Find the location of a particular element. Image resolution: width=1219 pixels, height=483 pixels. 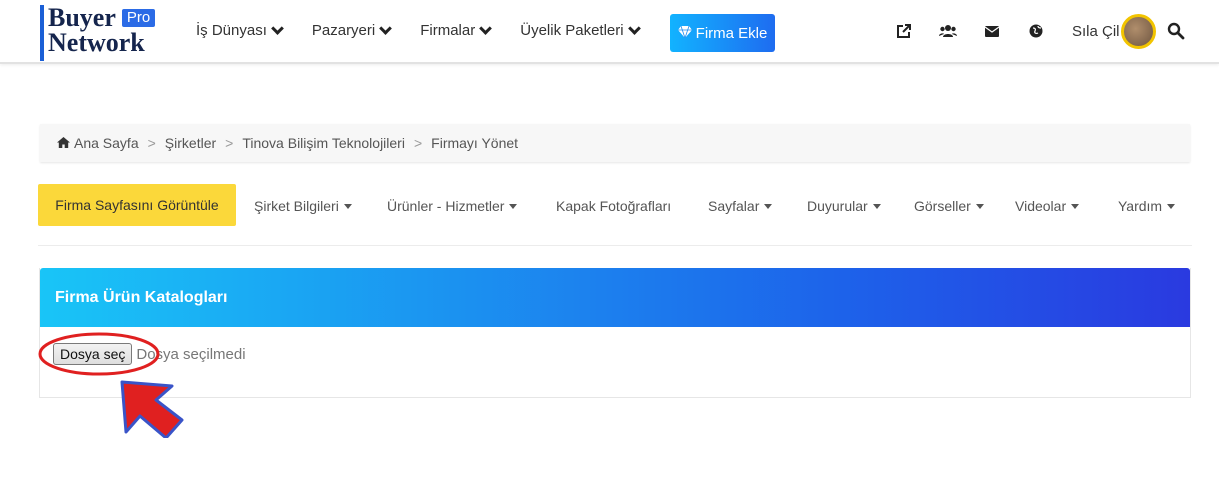

tab-urunler-hizmetler: Ürünler - Hizmetler is located at coordinates (452, 206).